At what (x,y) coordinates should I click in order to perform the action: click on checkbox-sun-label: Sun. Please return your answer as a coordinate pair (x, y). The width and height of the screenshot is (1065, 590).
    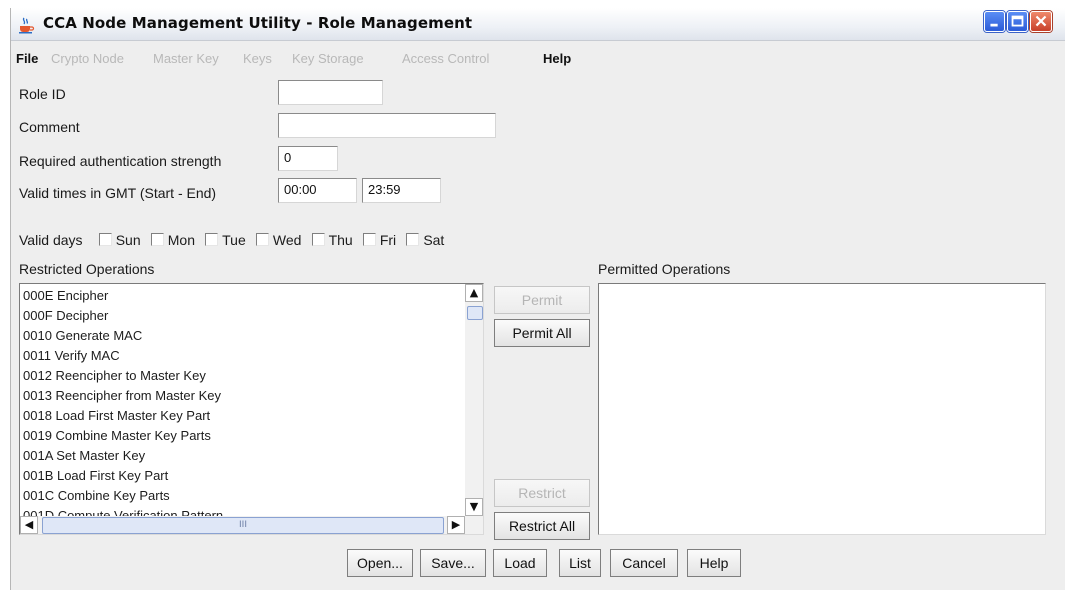
    Looking at the image, I should click on (128, 240).